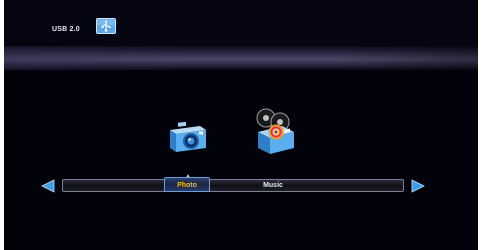  Describe the element at coordinates (274, 132) in the screenshot. I see `speaker-icon` at that location.